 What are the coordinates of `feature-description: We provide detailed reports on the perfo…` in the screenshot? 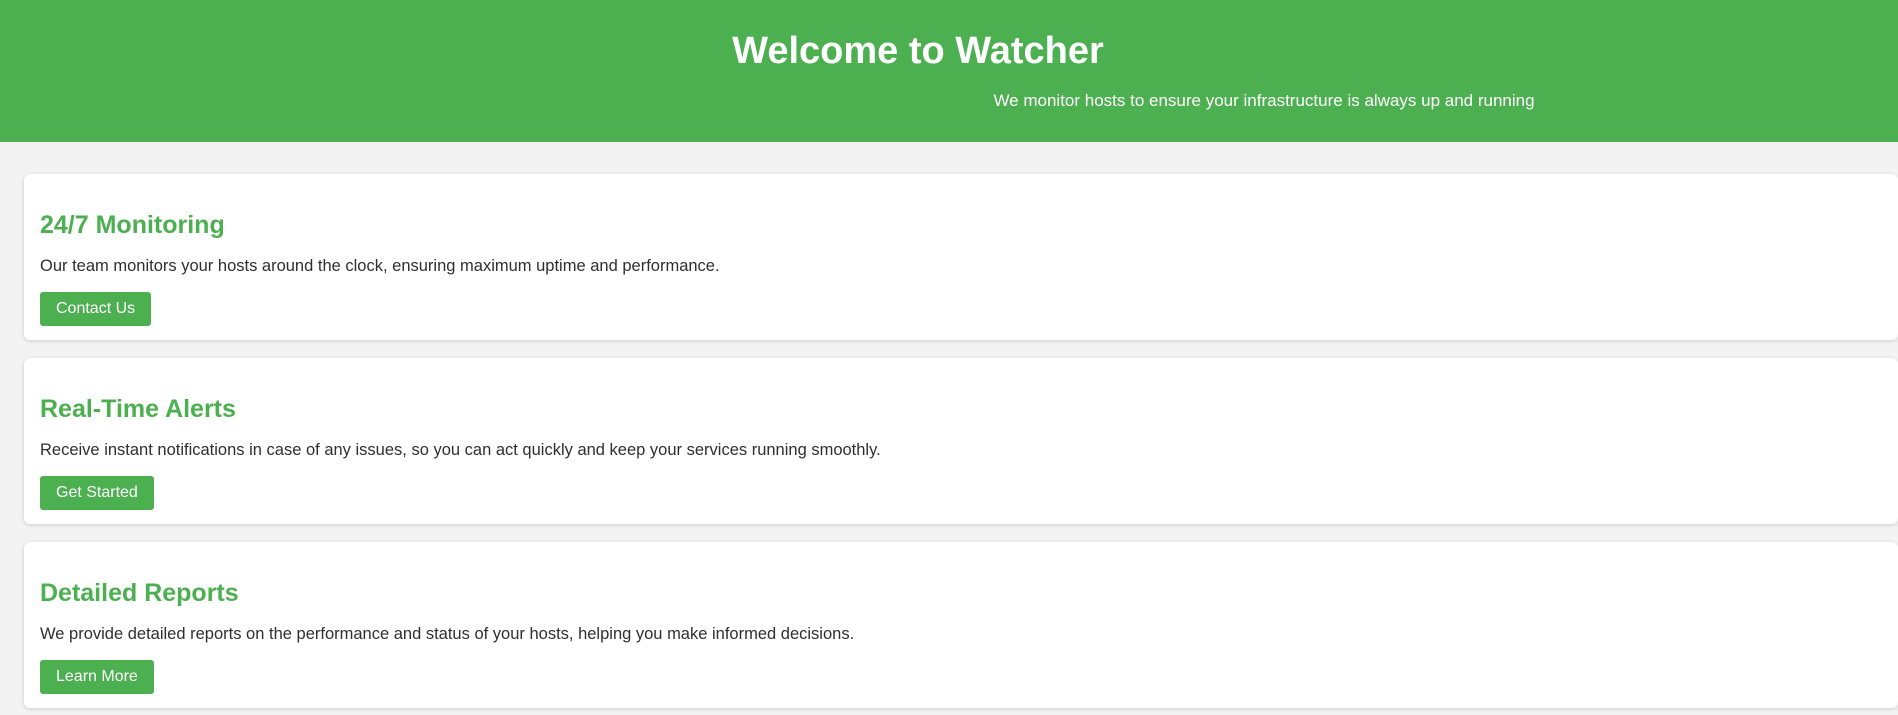 It's located at (447, 634).